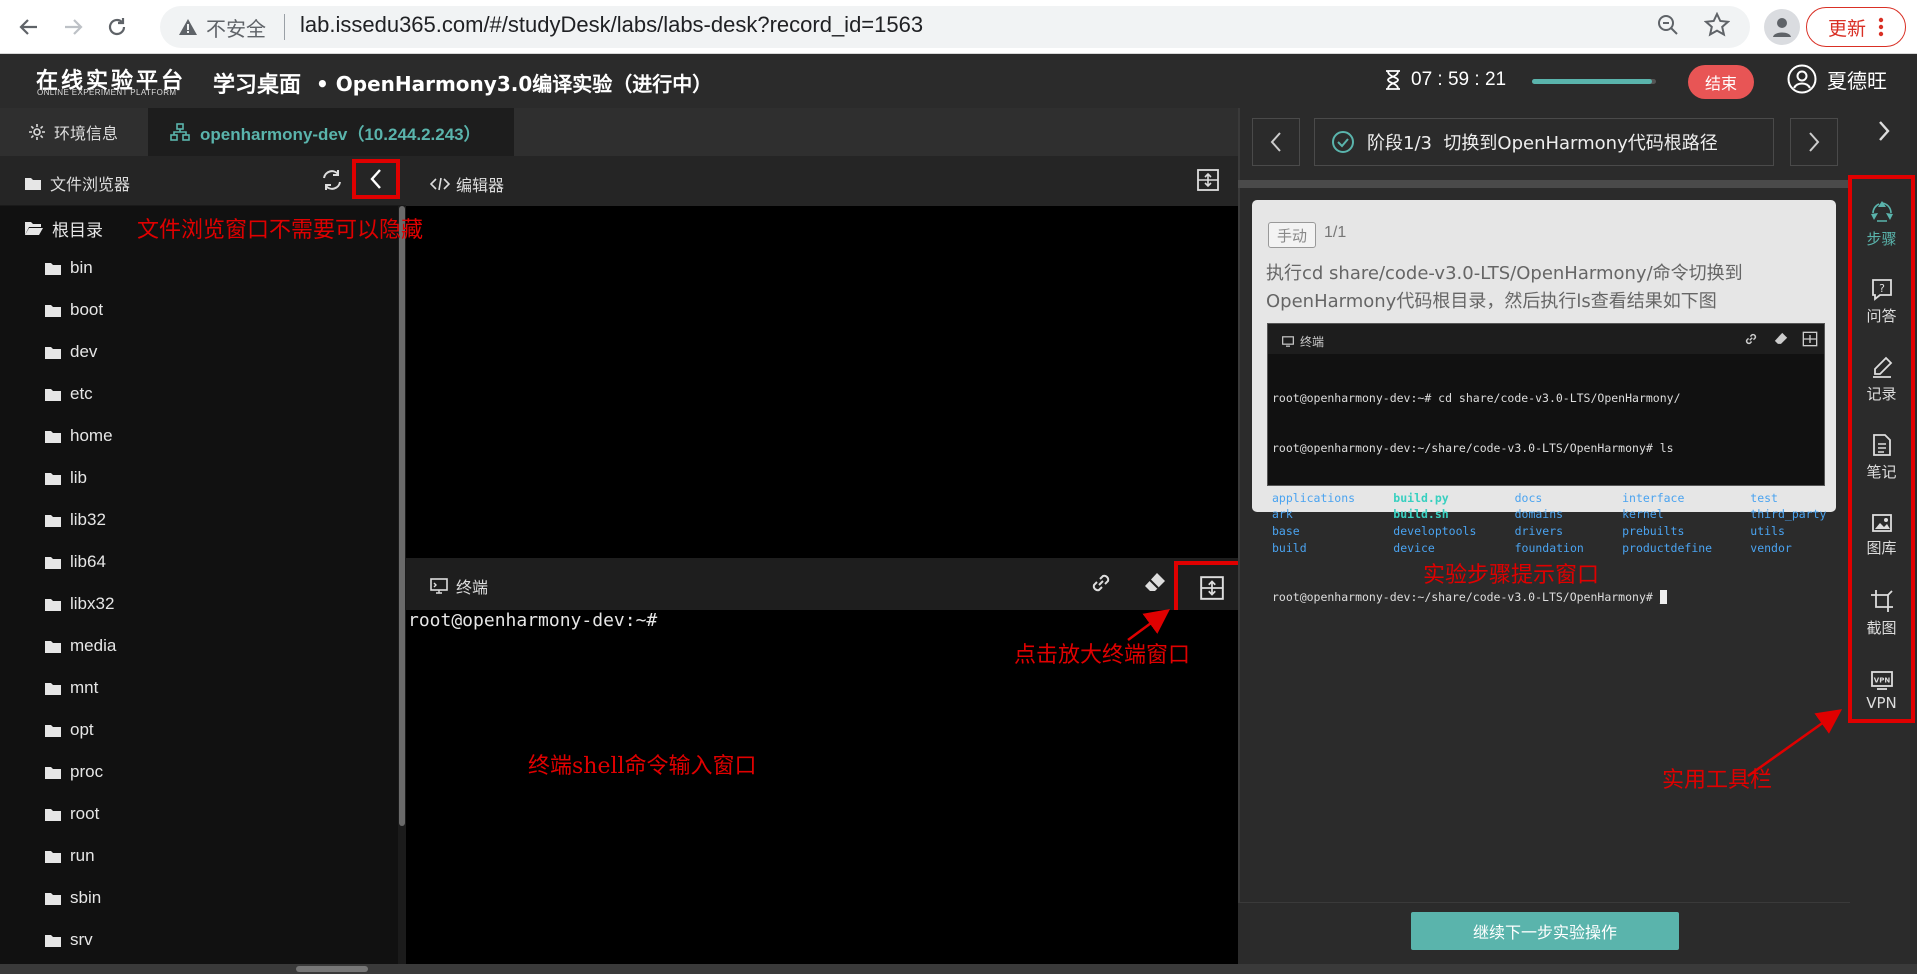 This screenshot has width=1917, height=974. I want to click on chevron-right-icon, so click(1814, 142).